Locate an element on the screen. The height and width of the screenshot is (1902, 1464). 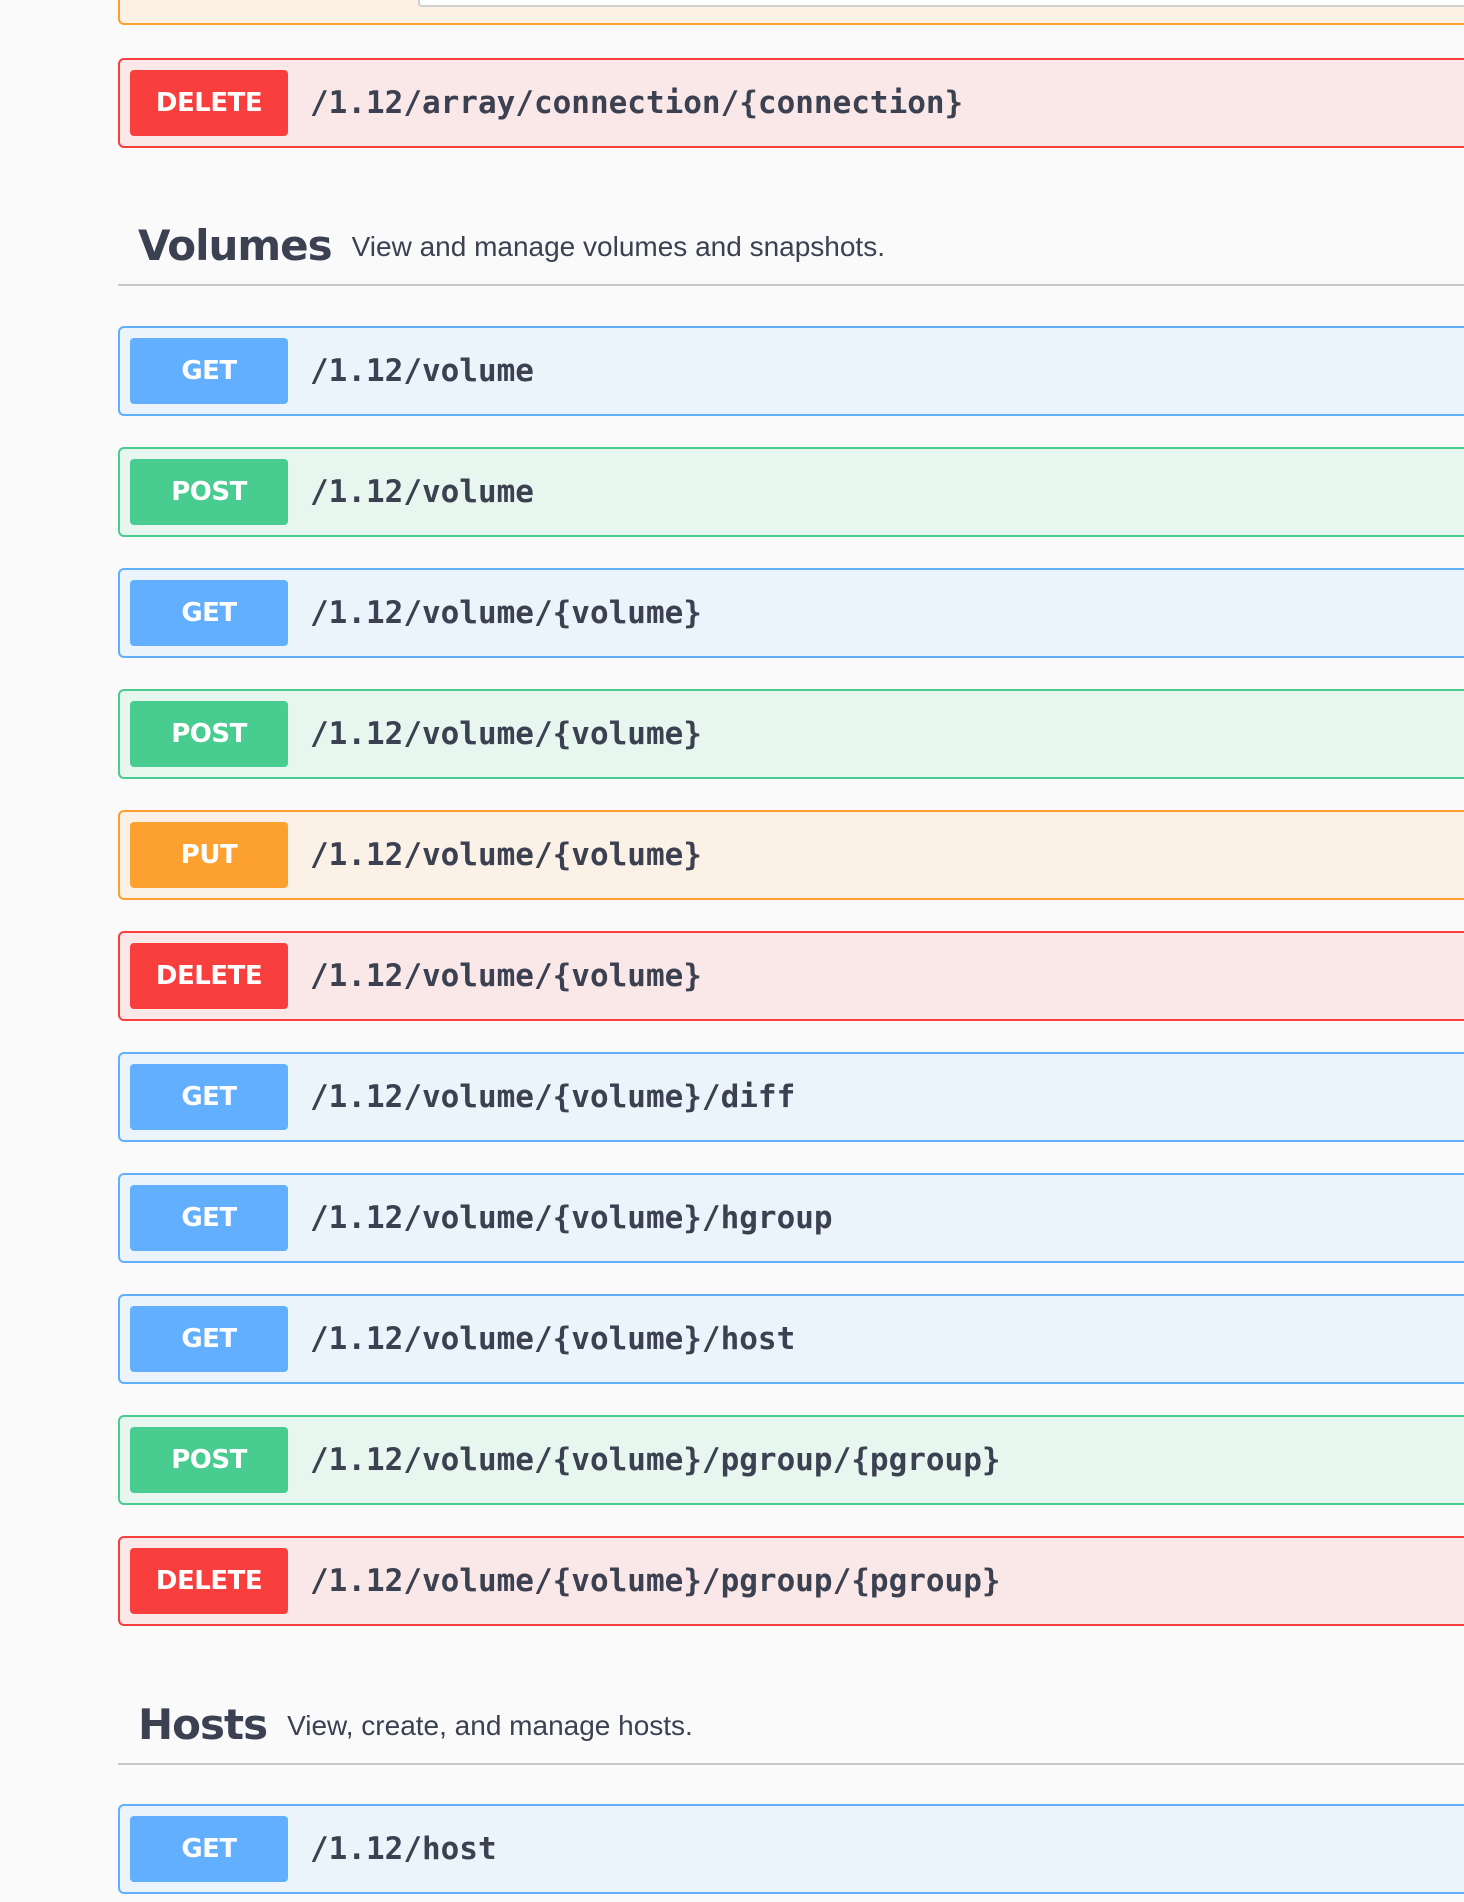
tag-title: Volumes is located at coordinates (235, 245).